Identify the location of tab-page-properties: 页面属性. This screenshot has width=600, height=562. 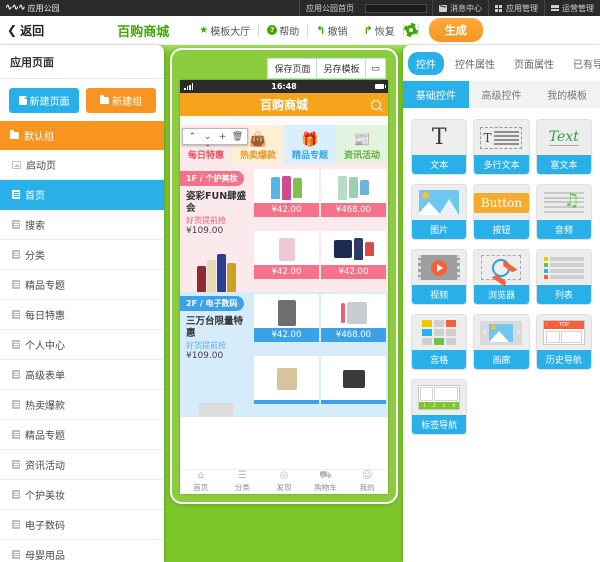
(534, 63).